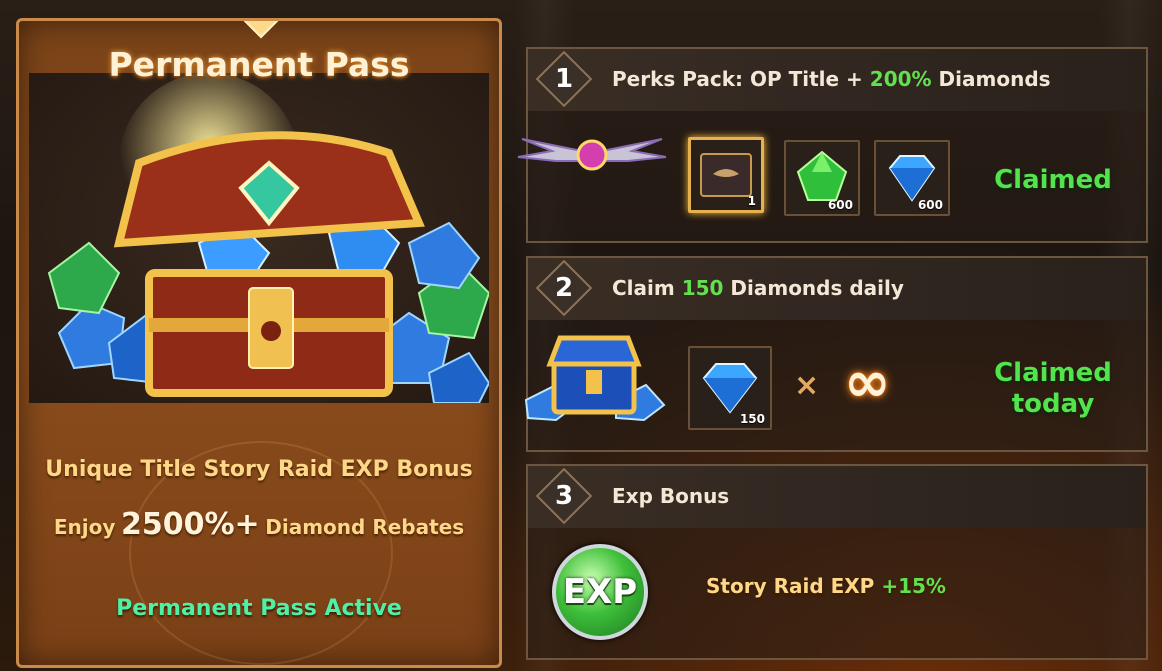  I want to click on row-number: 3, so click(564, 496).